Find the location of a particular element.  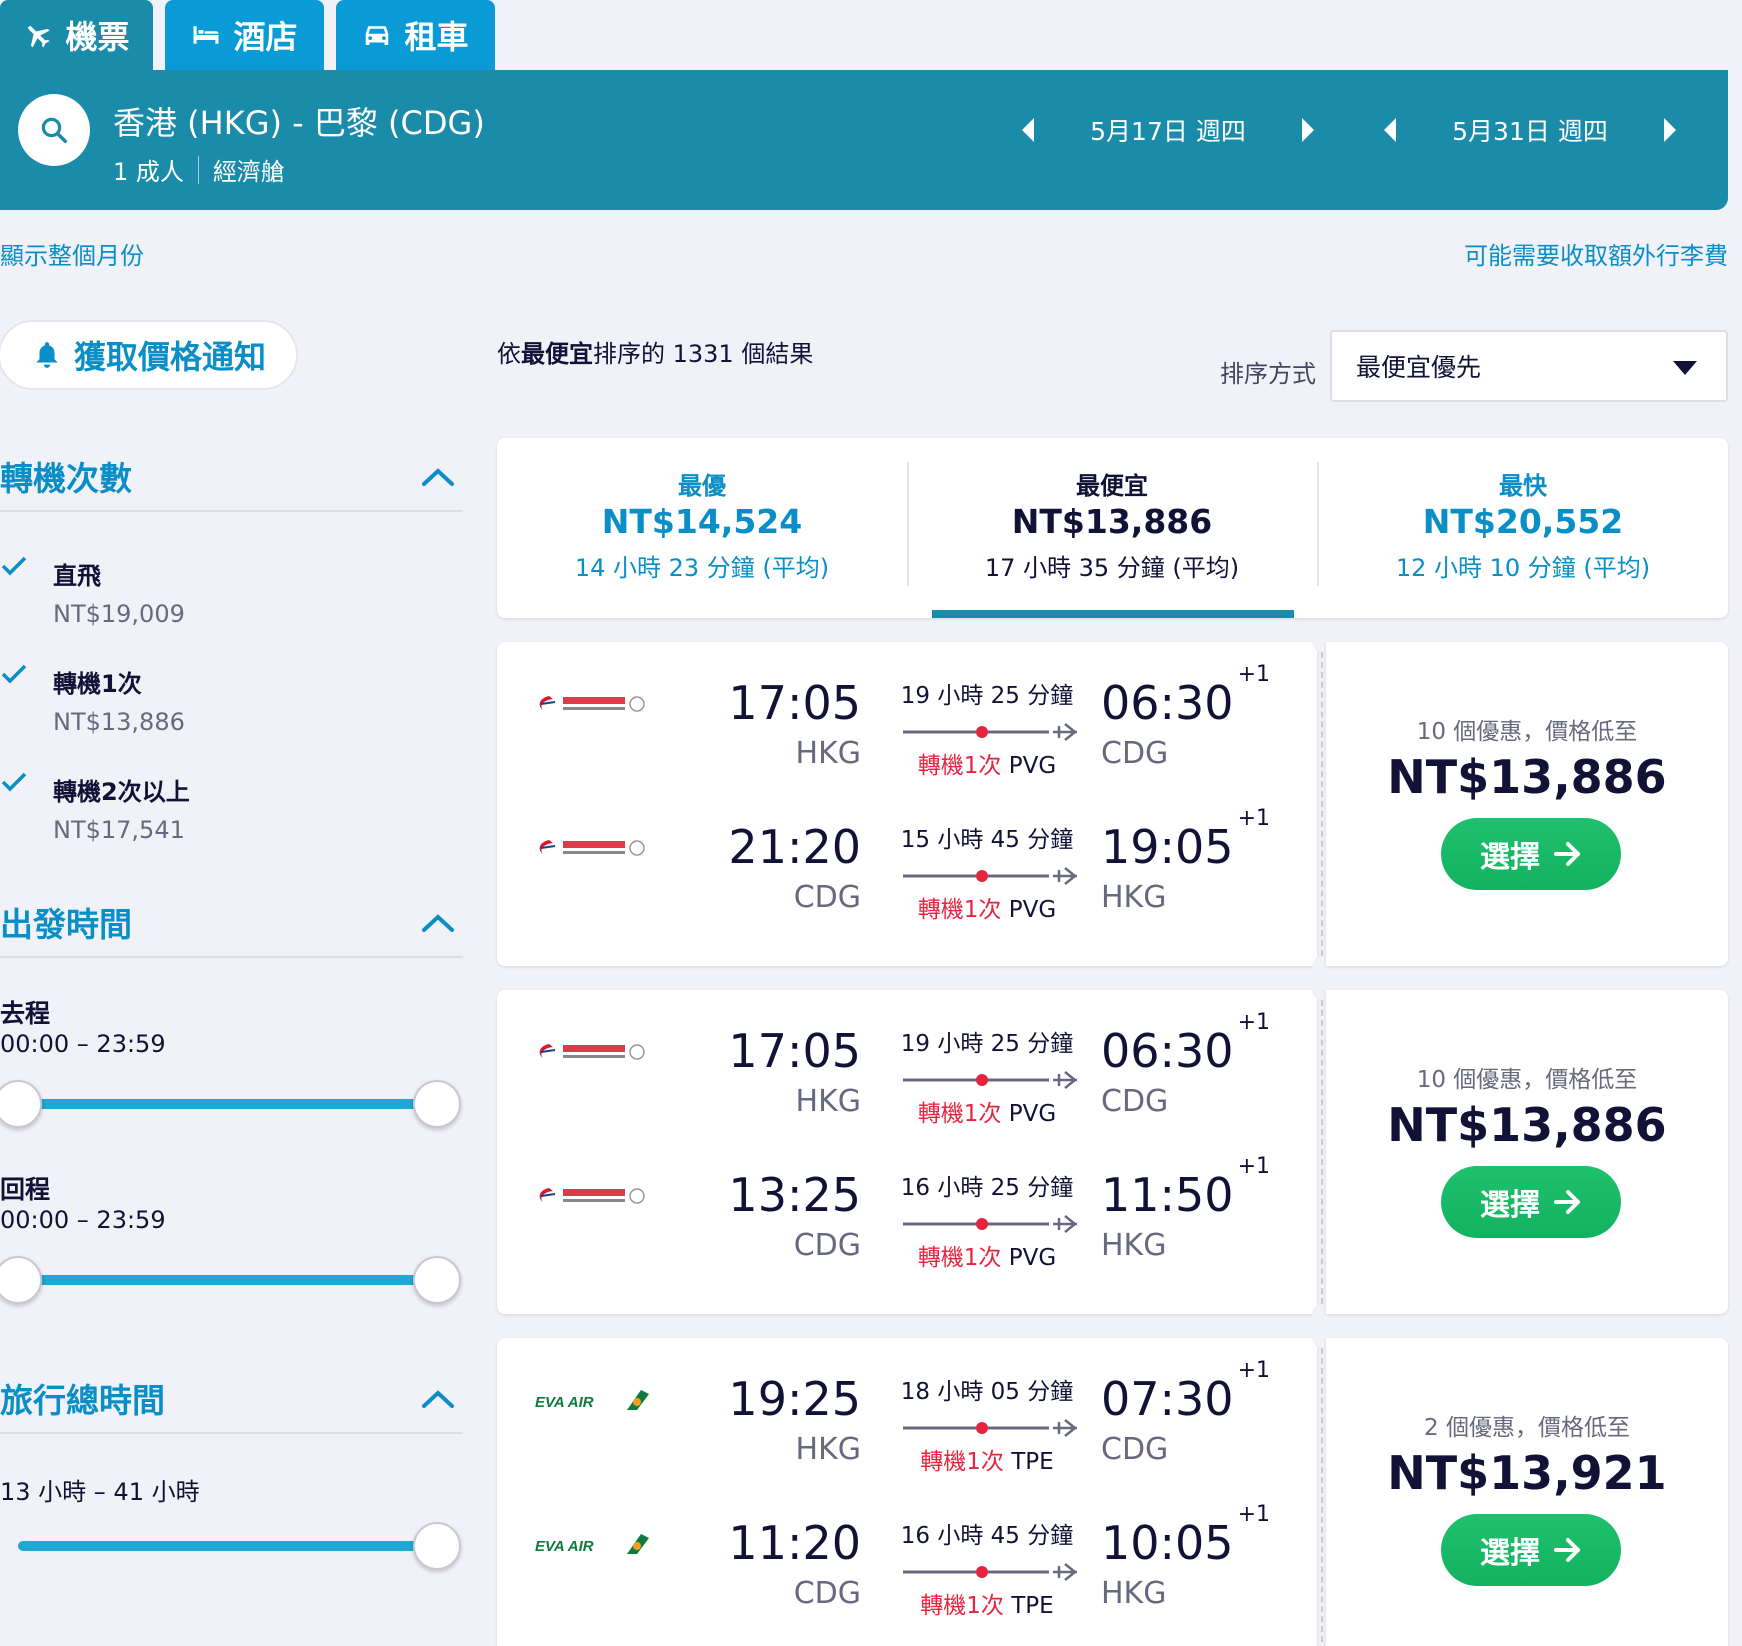

summary-duration: 12 小時 10 分鐘 (平均) is located at coordinates (1523, 568).